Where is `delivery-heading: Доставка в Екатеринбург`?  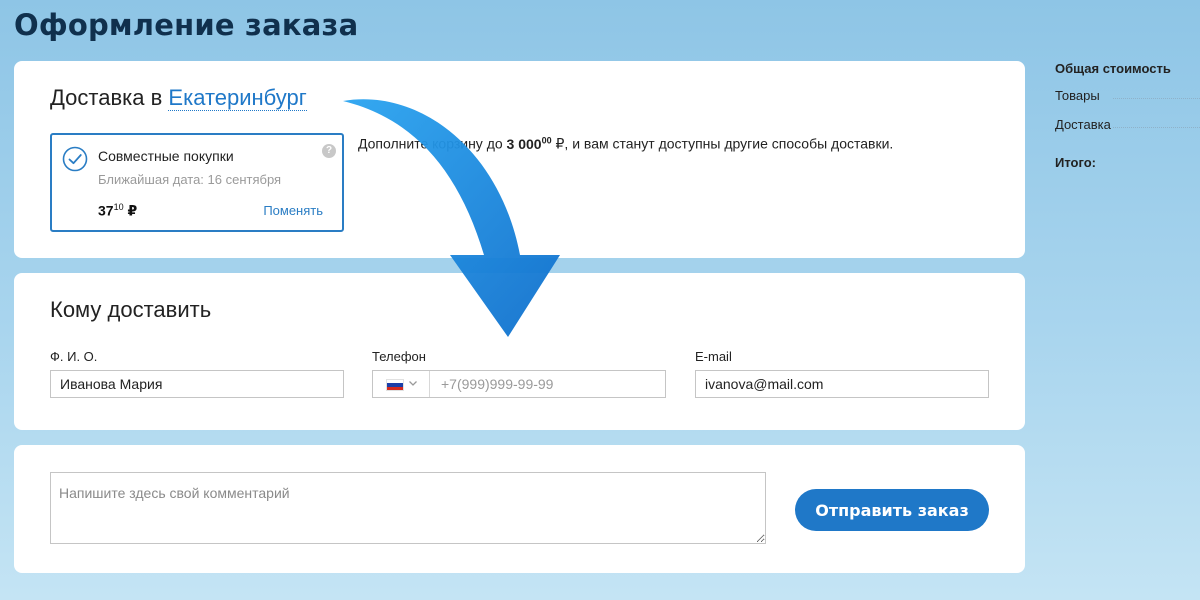 delivery-heading: Доставка в Екатеринбург is located at coordinates (178, 98).